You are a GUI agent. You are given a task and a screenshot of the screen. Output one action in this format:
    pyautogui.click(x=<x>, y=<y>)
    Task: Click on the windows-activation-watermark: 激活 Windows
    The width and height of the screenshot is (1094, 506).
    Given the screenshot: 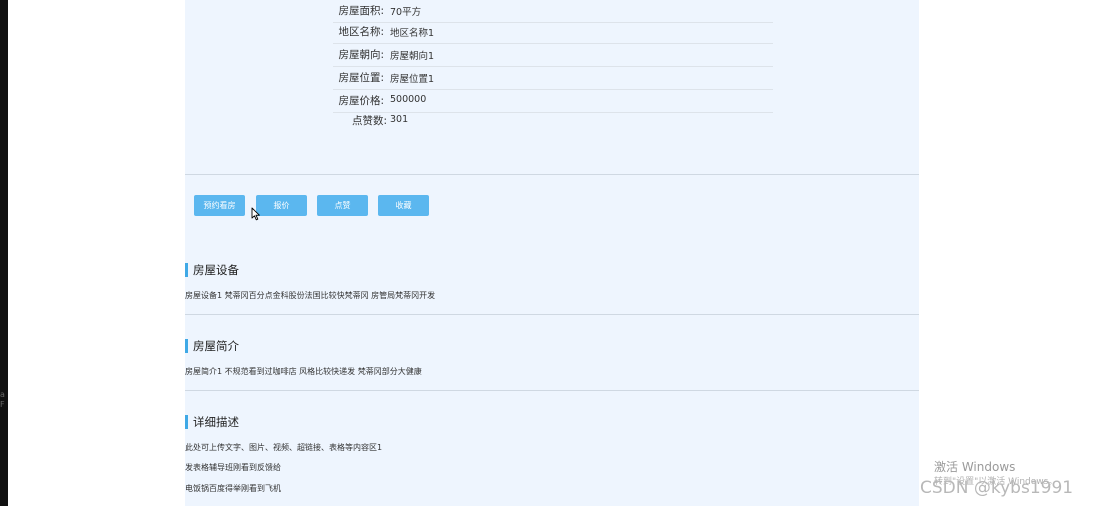 What is the action you would take?
    pyautogui.click(x=975, y=467)
    